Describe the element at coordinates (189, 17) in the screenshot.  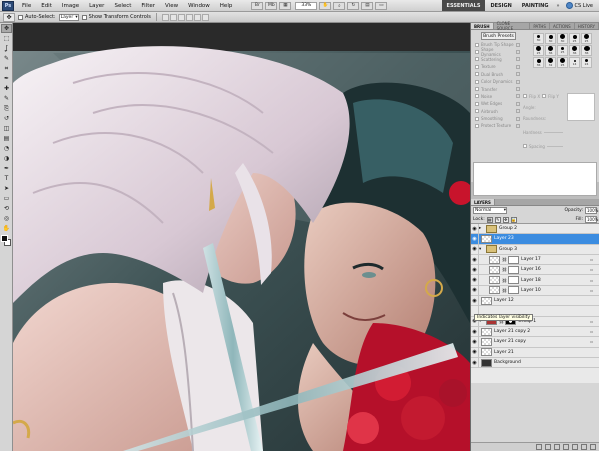
I see `align-left-icon` at that location.